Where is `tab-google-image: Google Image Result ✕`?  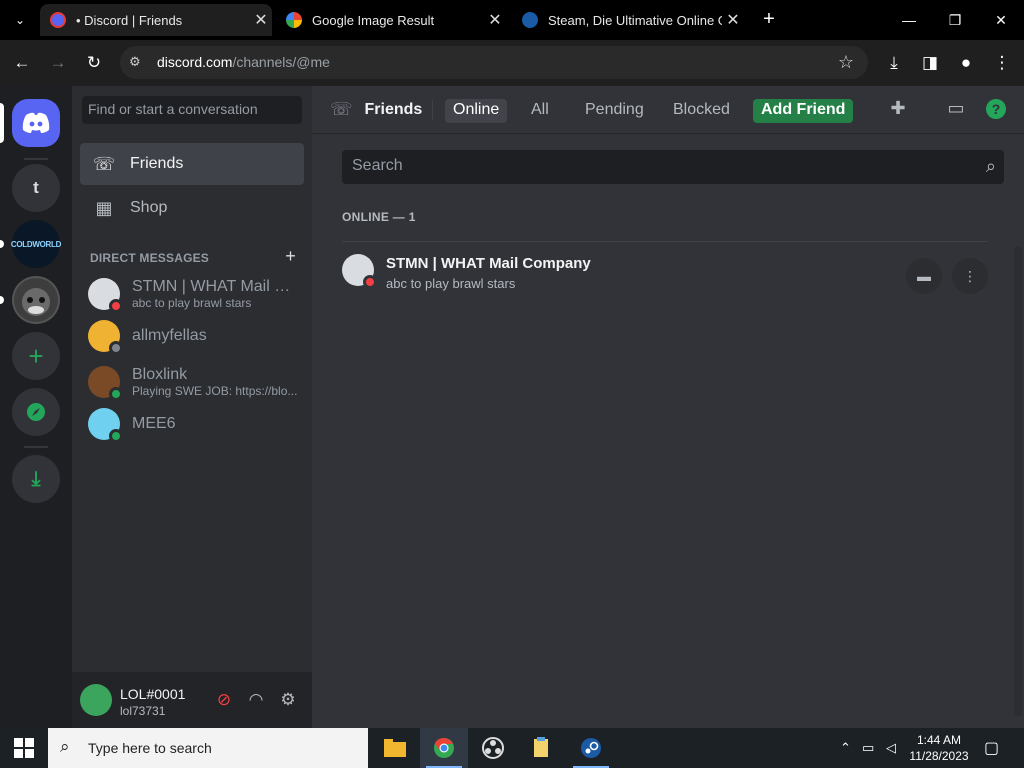 tab-google-image: Google Image Result ✕ is located at coordinates (391, 20).